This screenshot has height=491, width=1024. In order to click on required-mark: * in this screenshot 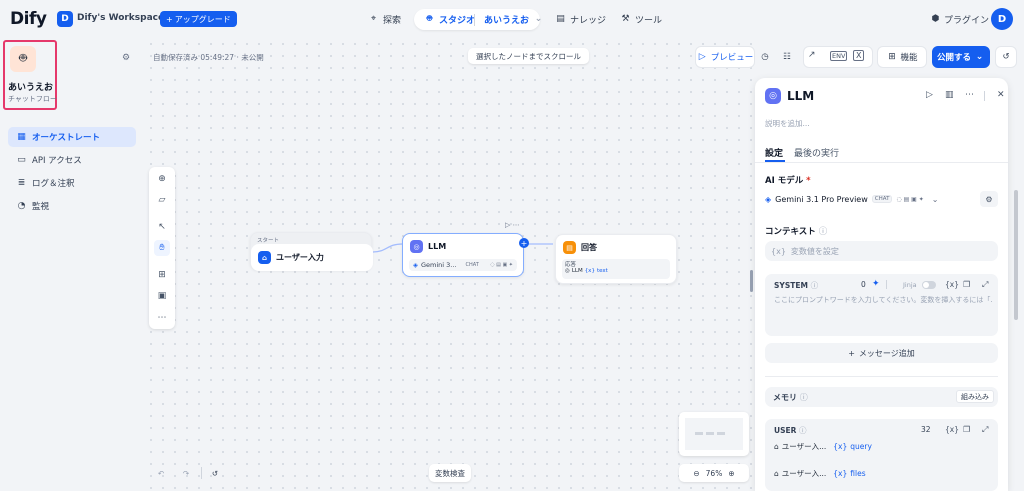, I will do `click(808, 181)`.